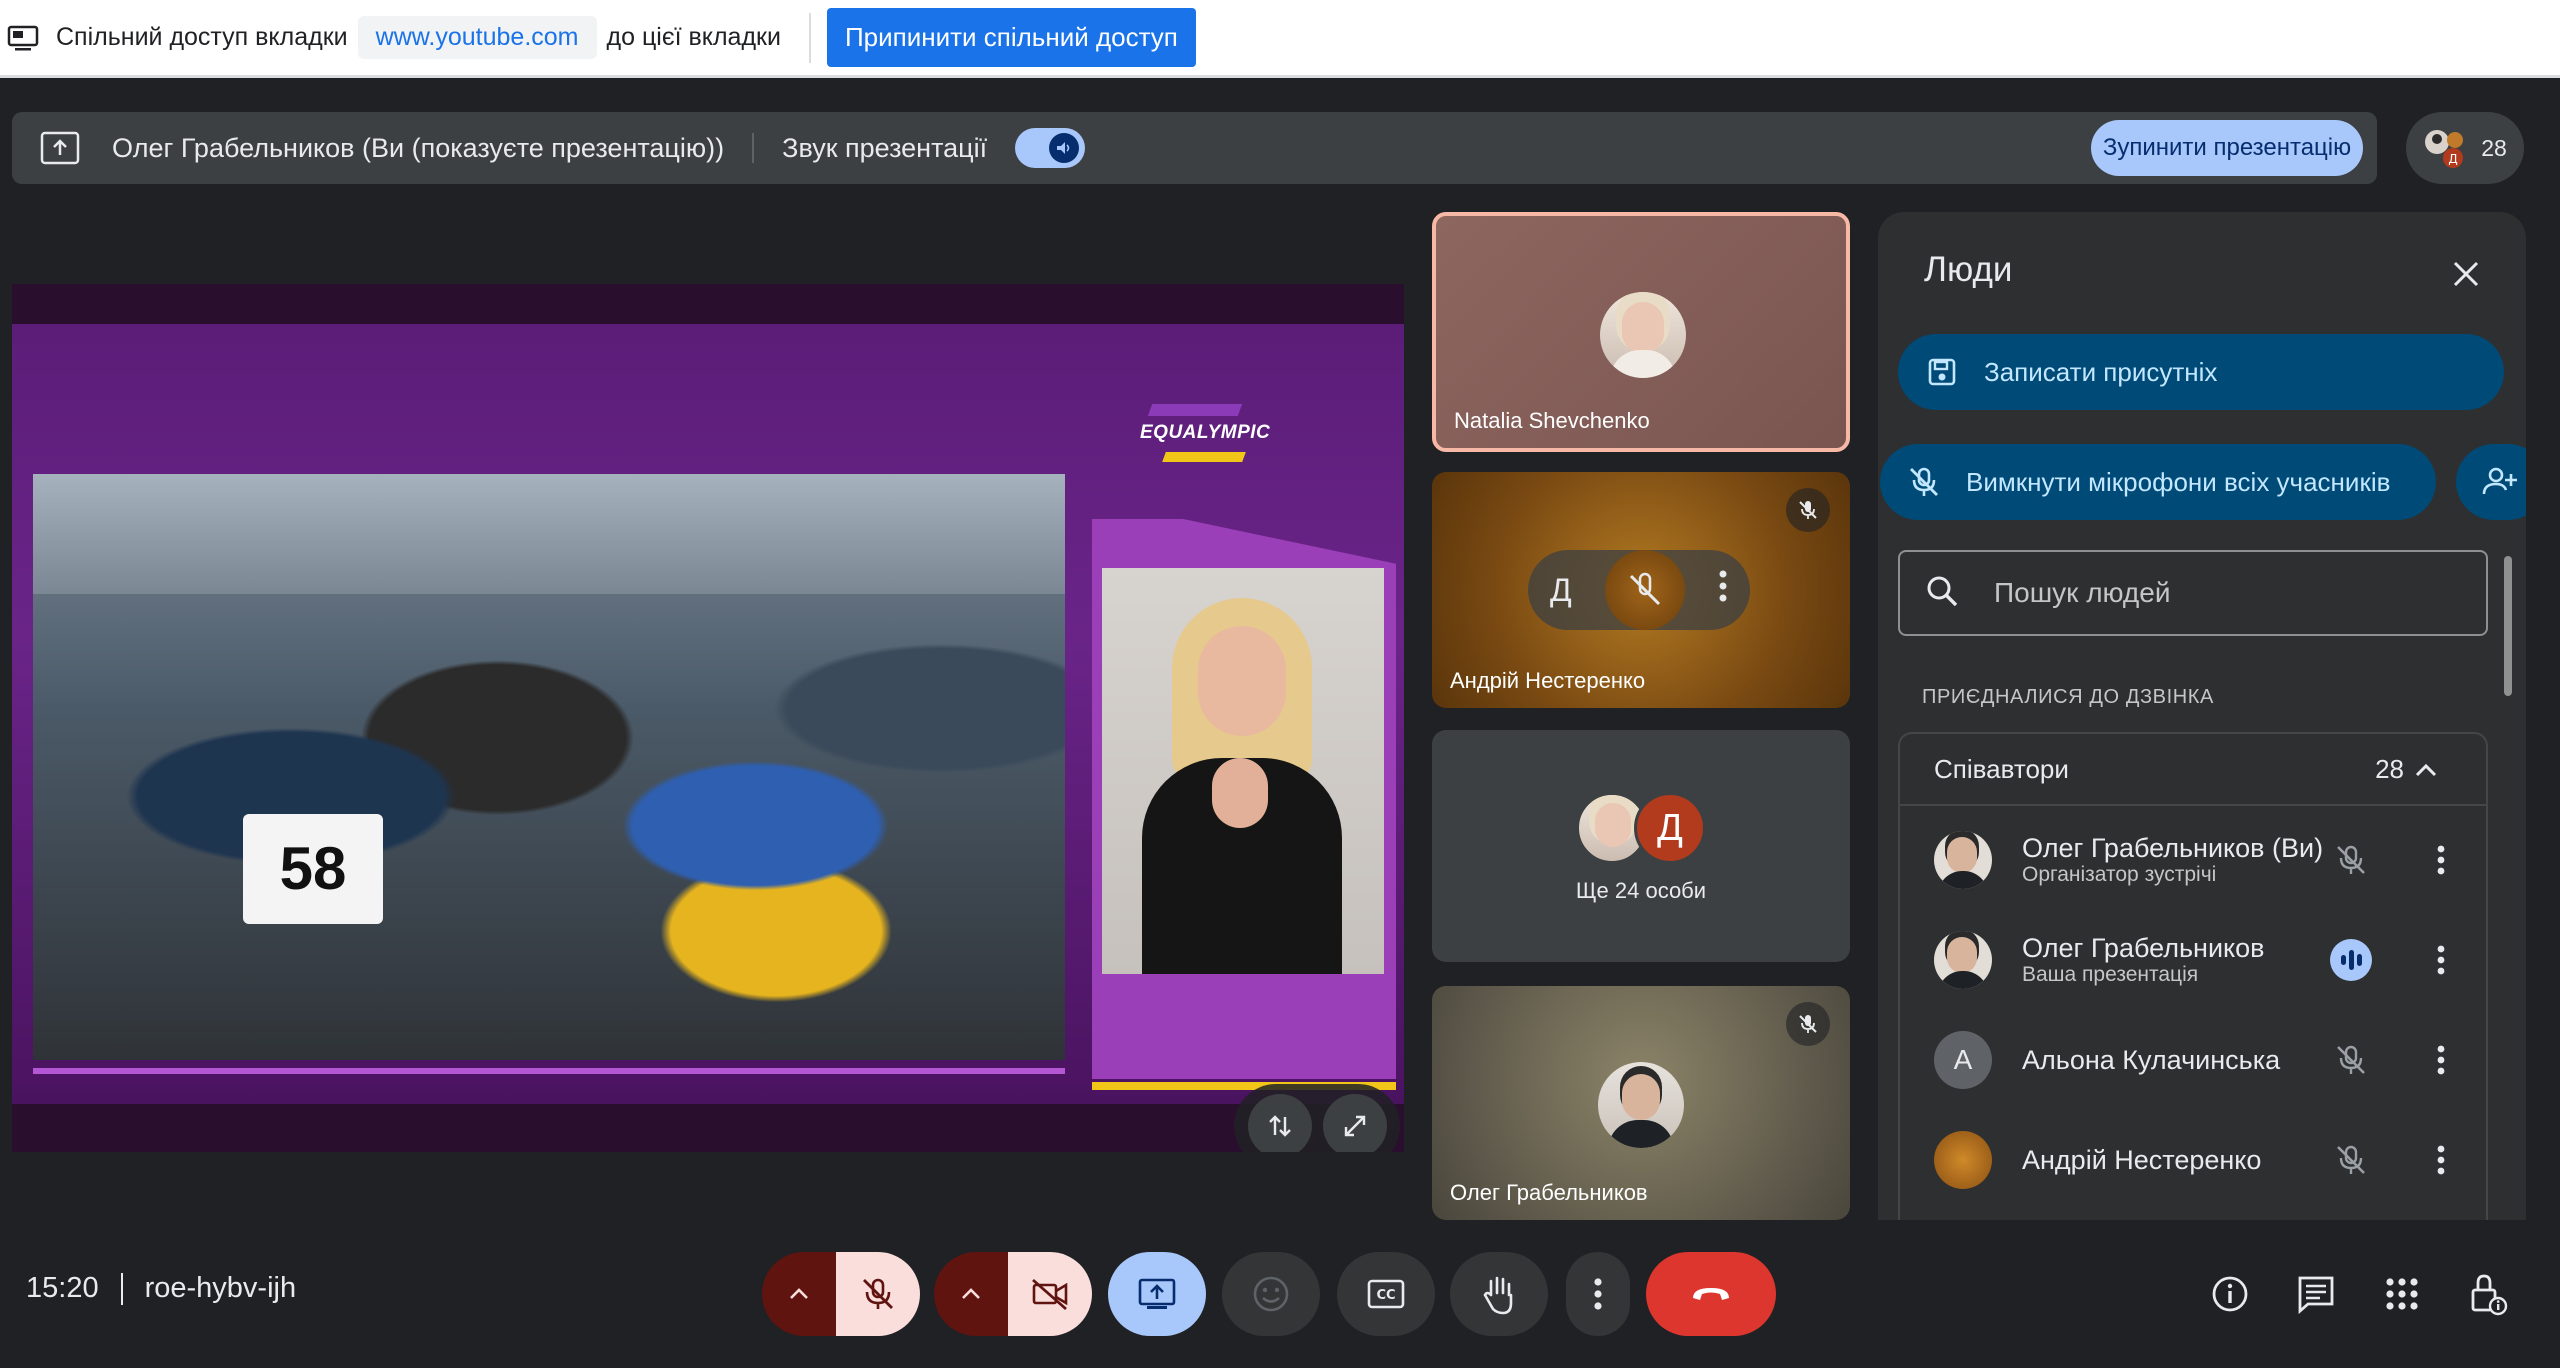 The width and height of the screenshot is (2560, 1368). I want to click on meeting-info: 15:20 roe-hybv-ijh, so click(161, 1288).